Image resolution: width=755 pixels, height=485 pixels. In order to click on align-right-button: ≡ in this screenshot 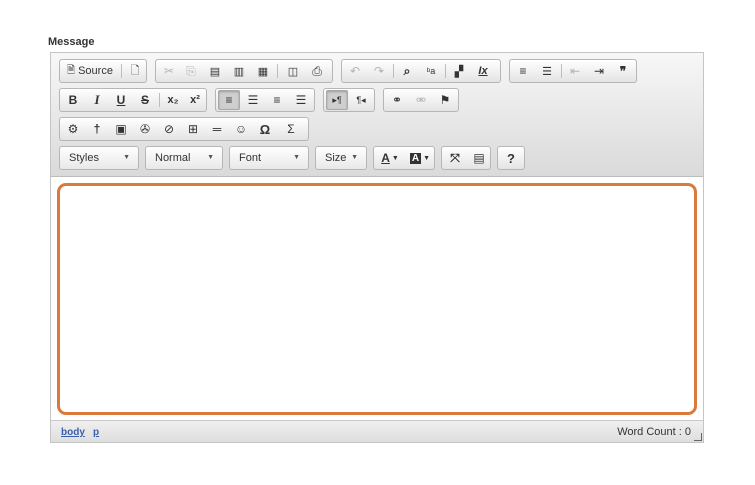, I will do `click(277, 100)`.